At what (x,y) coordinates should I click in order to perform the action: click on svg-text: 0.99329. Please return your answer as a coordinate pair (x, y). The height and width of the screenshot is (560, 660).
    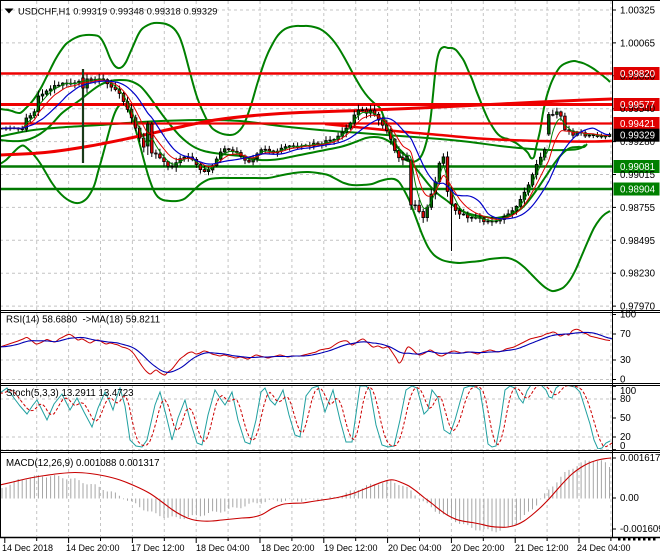
    Looking at the image, I should click on (637, 136).